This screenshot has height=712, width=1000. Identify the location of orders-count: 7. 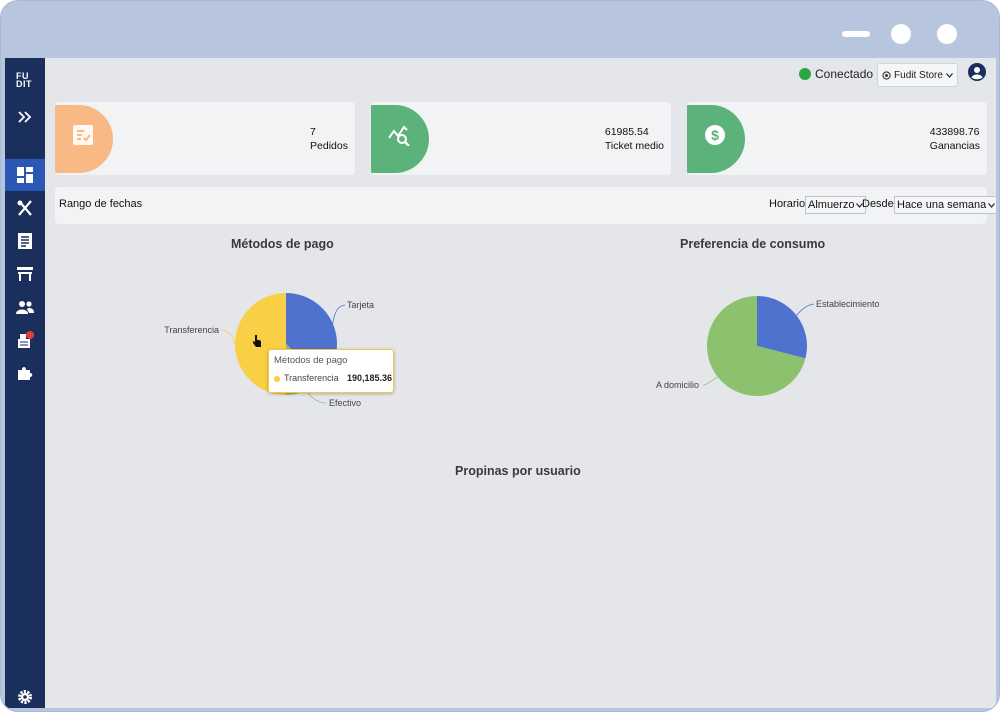
(313, 132).